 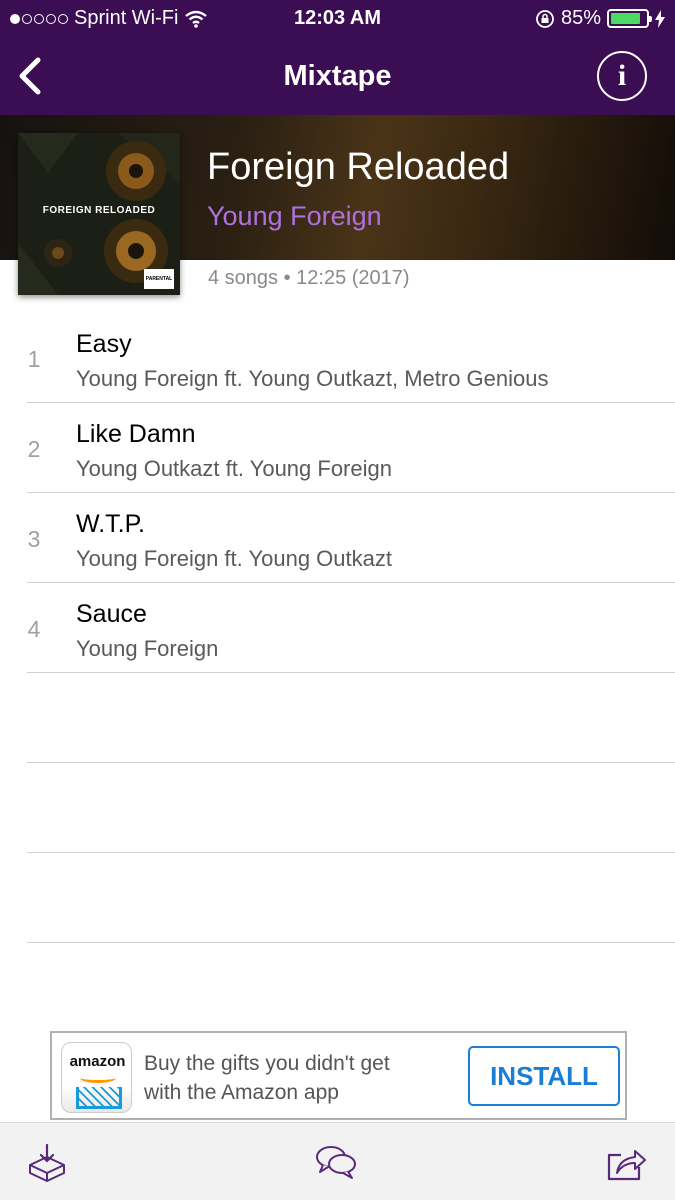 I want to click on amazon-smile-icon, so click(x=98, y=1078).